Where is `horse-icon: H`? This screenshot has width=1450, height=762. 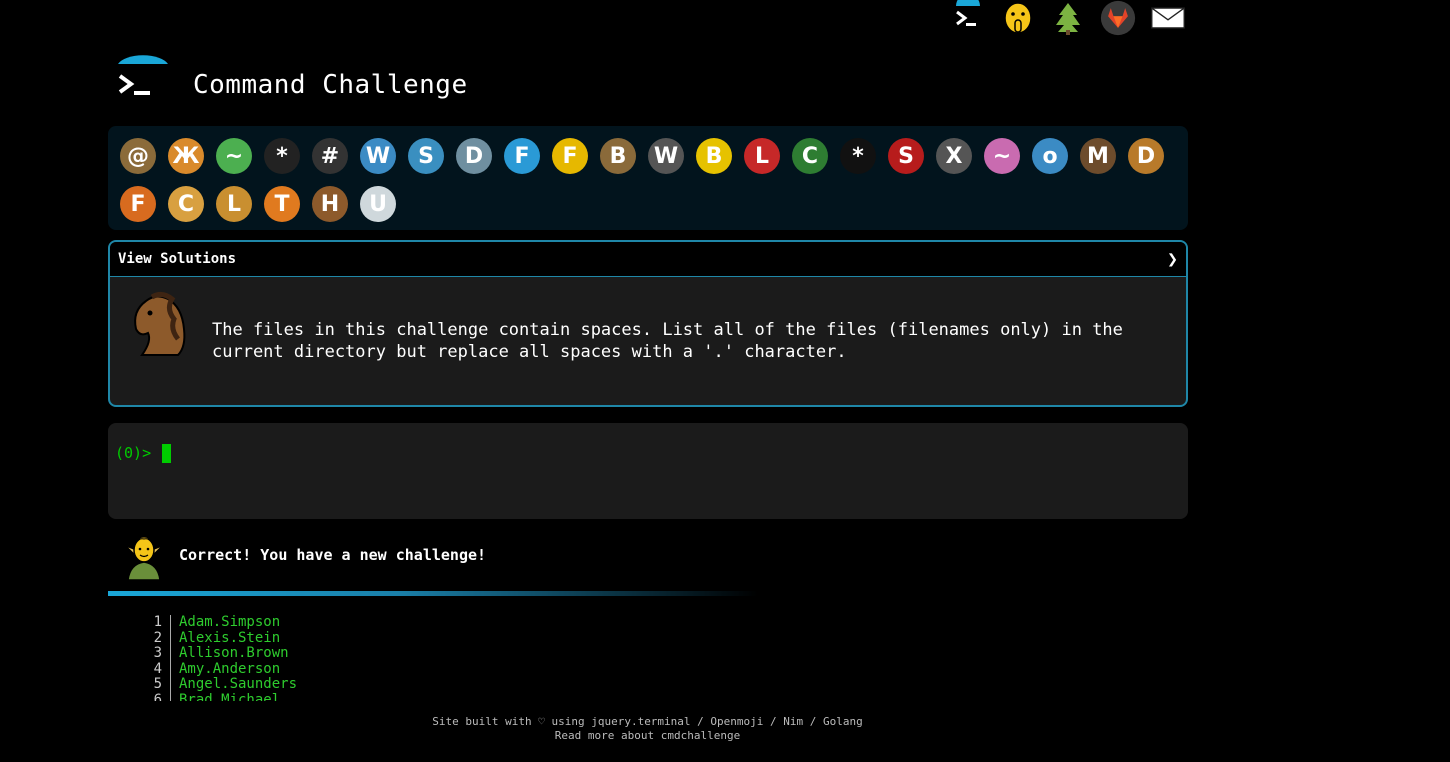 horse-icon: H is located at coordinates (330, 204).